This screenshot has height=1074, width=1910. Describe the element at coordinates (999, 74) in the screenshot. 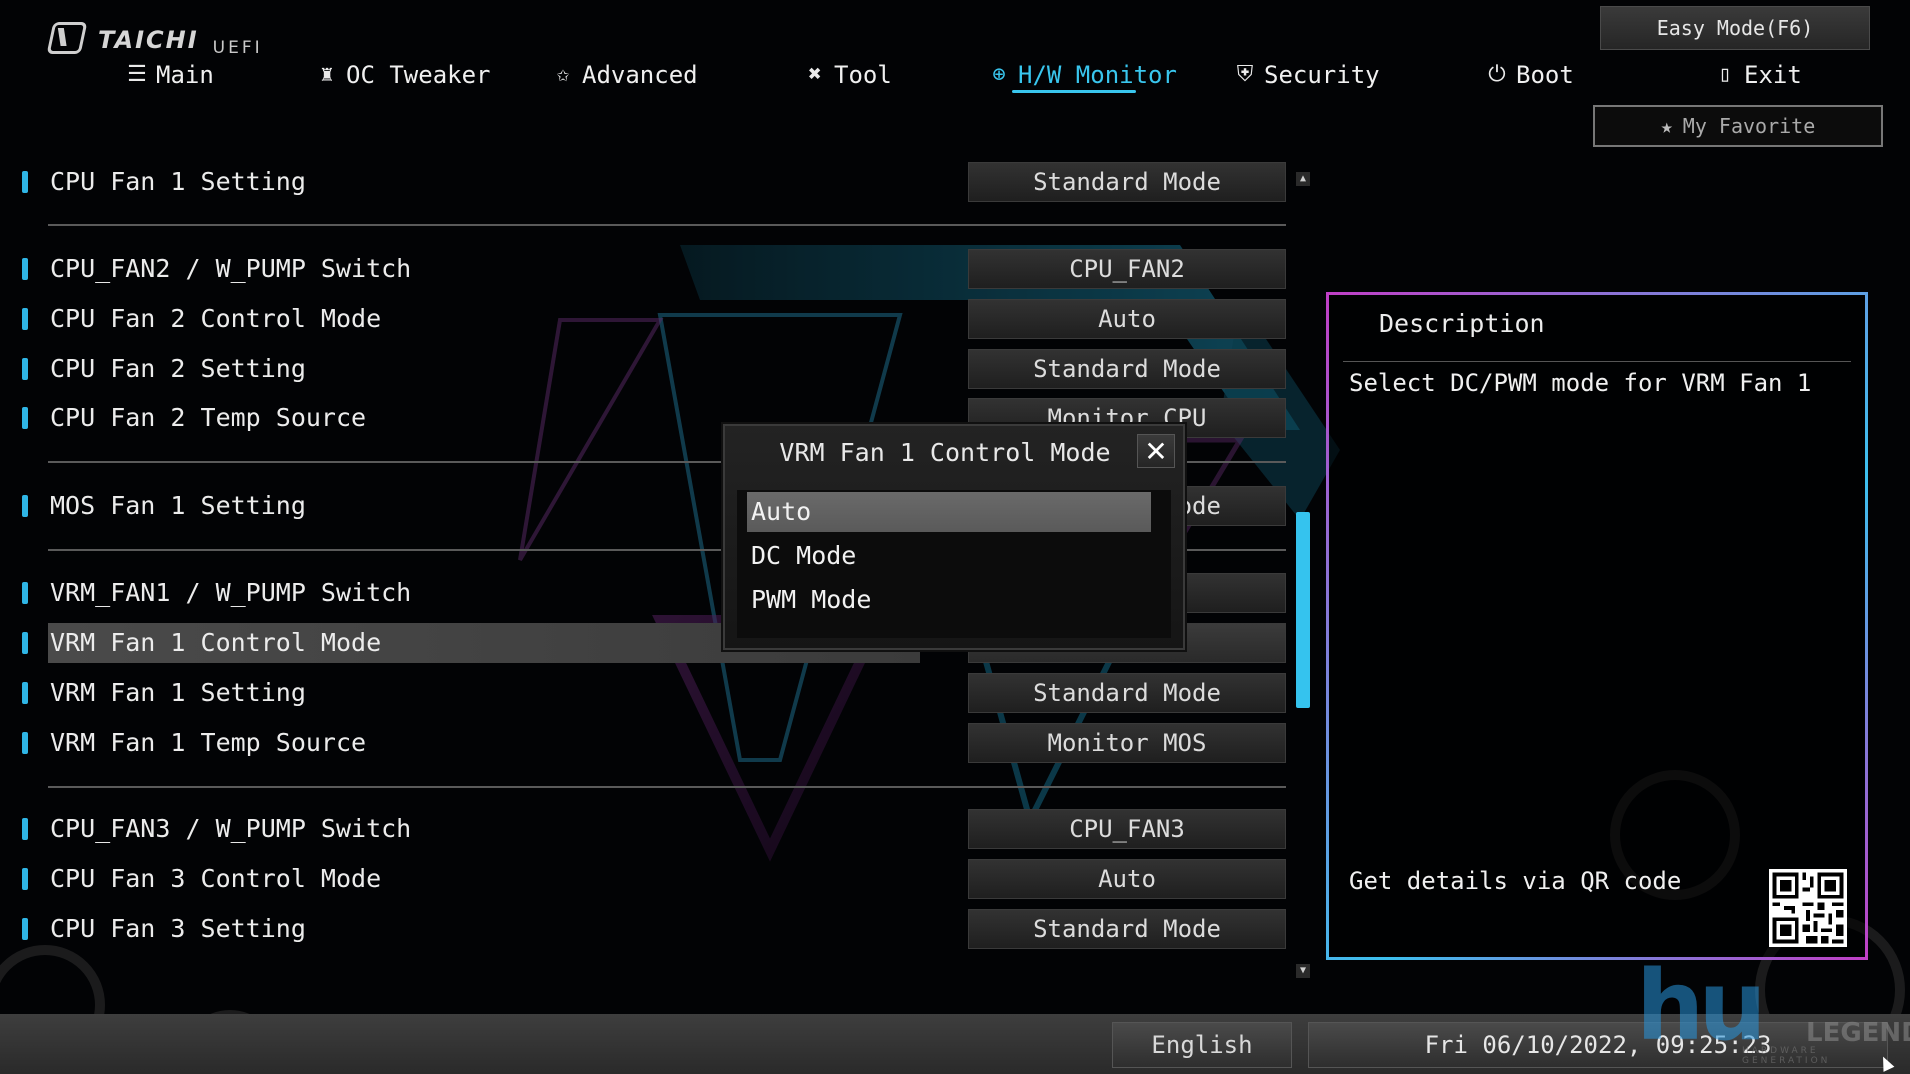

I see `crosshair-icon: ⊕` at that location.